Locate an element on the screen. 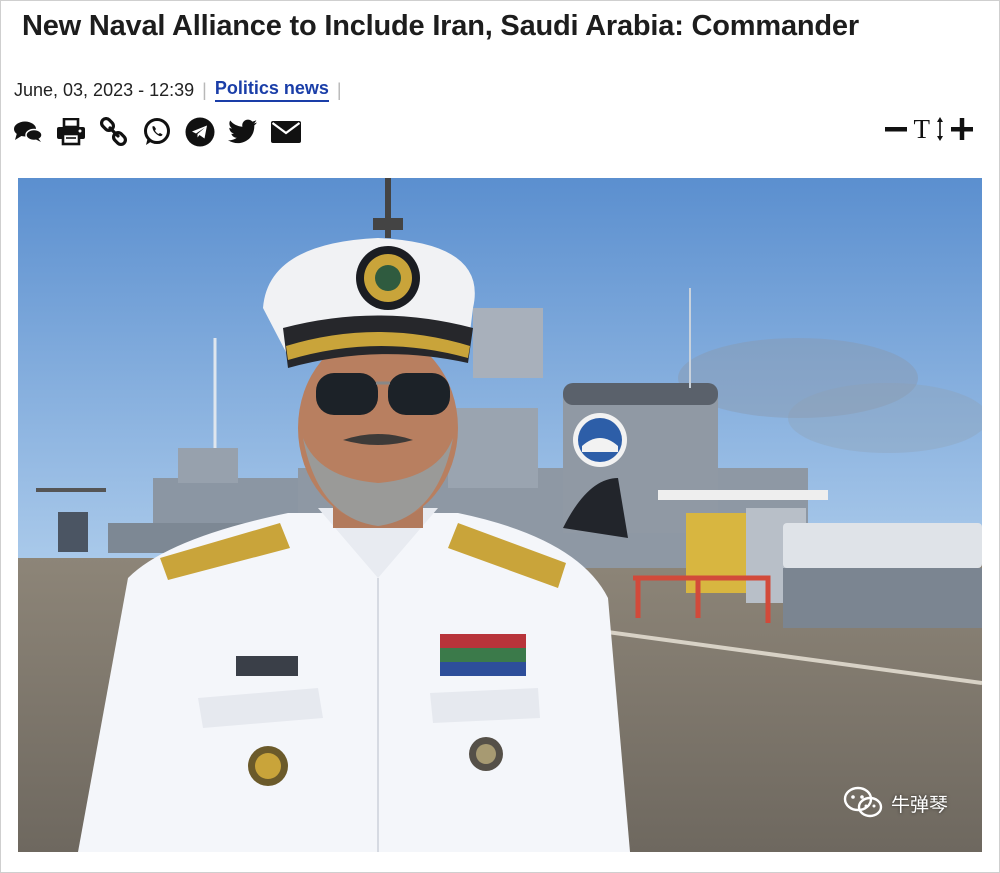  share-toolbar is located at coordinates (162, 132).